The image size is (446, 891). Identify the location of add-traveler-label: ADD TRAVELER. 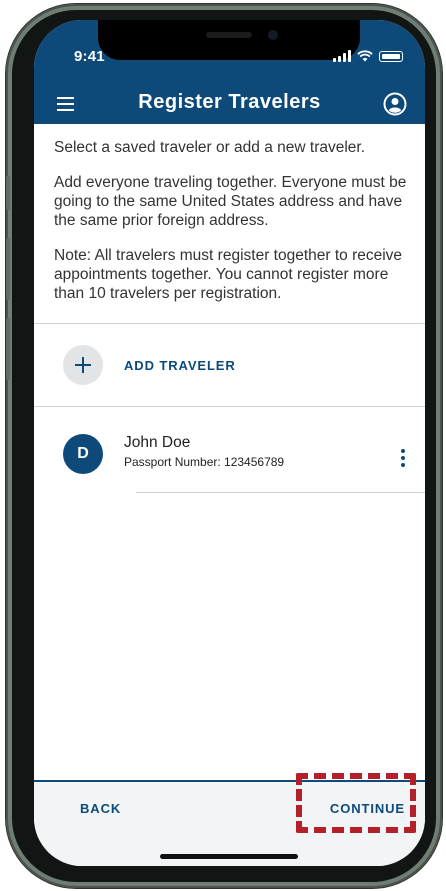
(180, 365).